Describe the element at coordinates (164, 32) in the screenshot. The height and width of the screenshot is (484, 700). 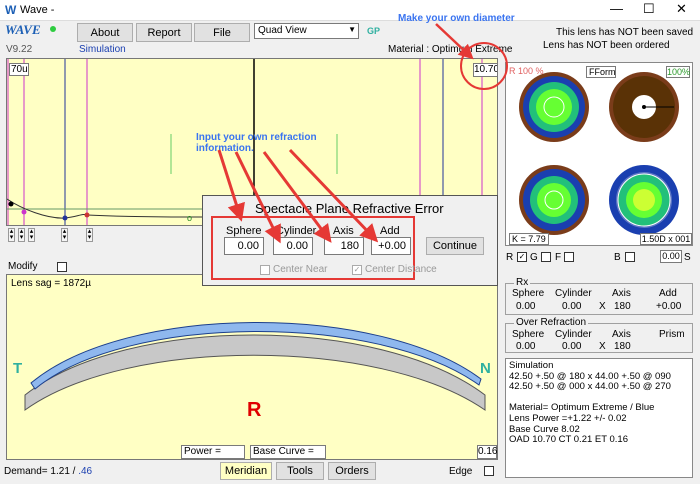
I see `report-button: Report` at that location.